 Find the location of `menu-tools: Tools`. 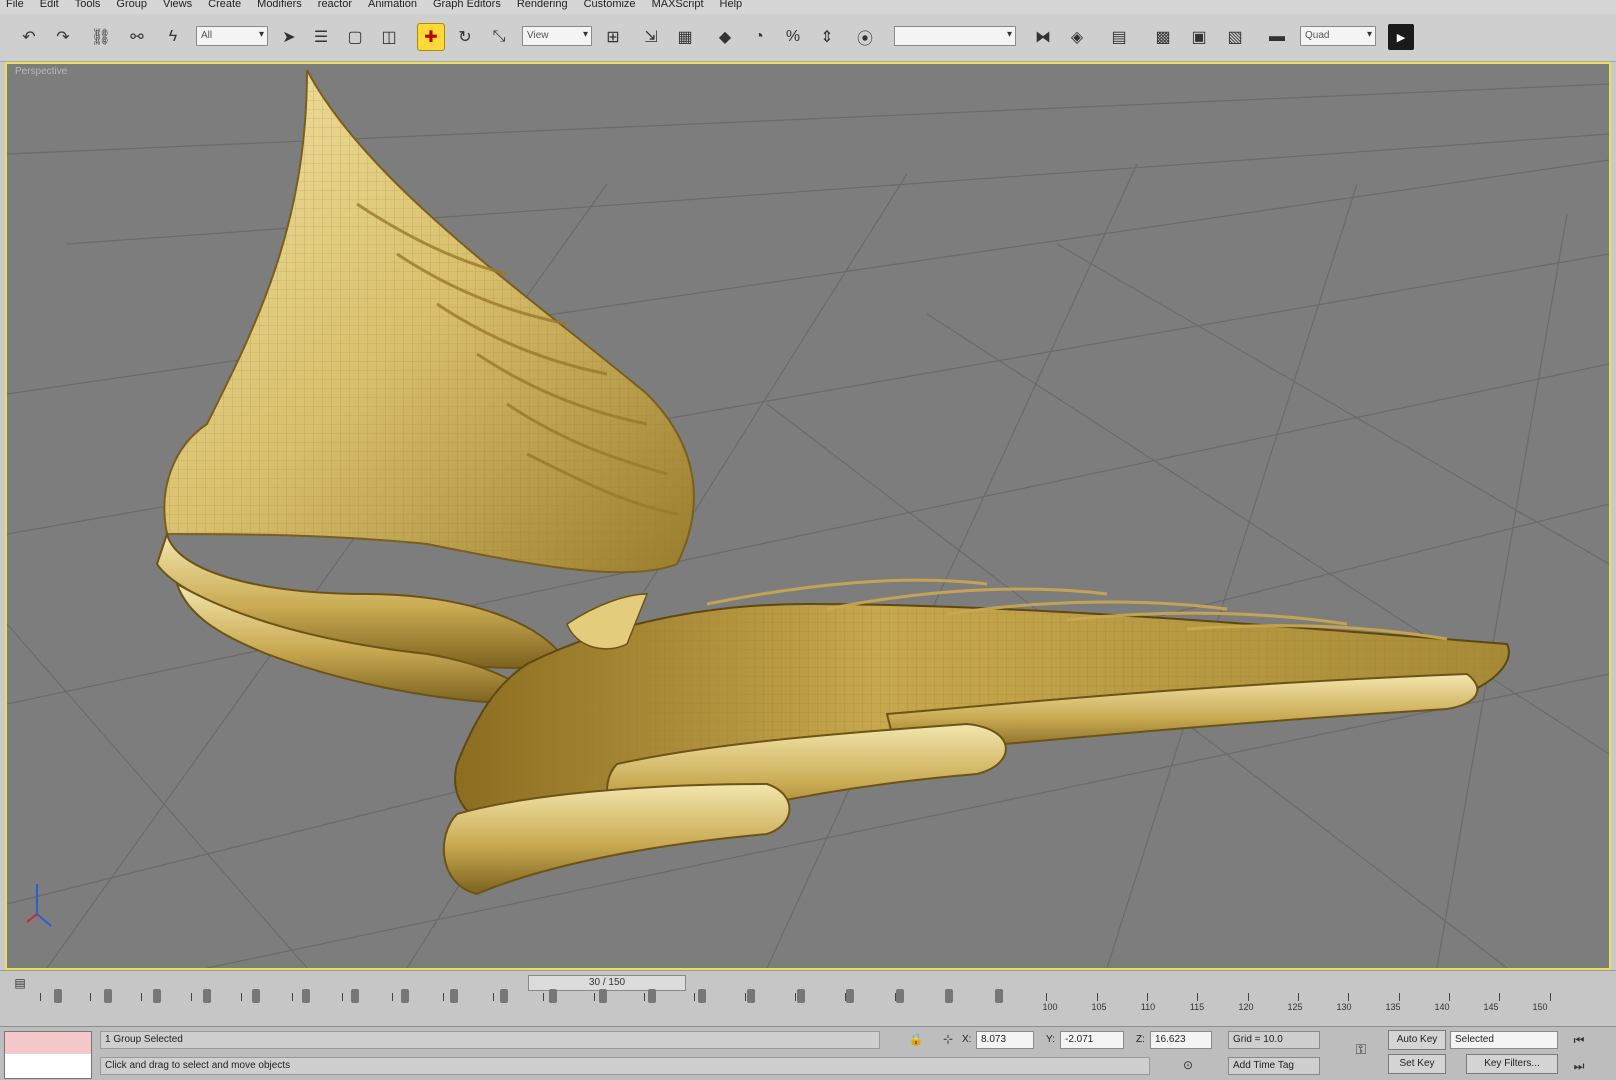

menu-tools: Tools is located at coordinates (88, 5).